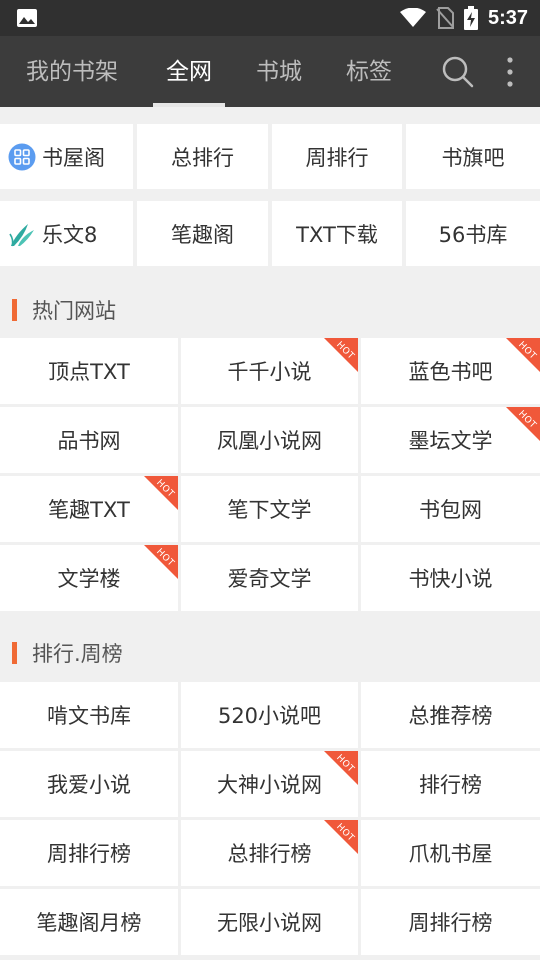 The width and height of the screenshot is (540, 960). Describe the element at coordinates (458, 72) in the screenshot. I see `search-icon` at that location.